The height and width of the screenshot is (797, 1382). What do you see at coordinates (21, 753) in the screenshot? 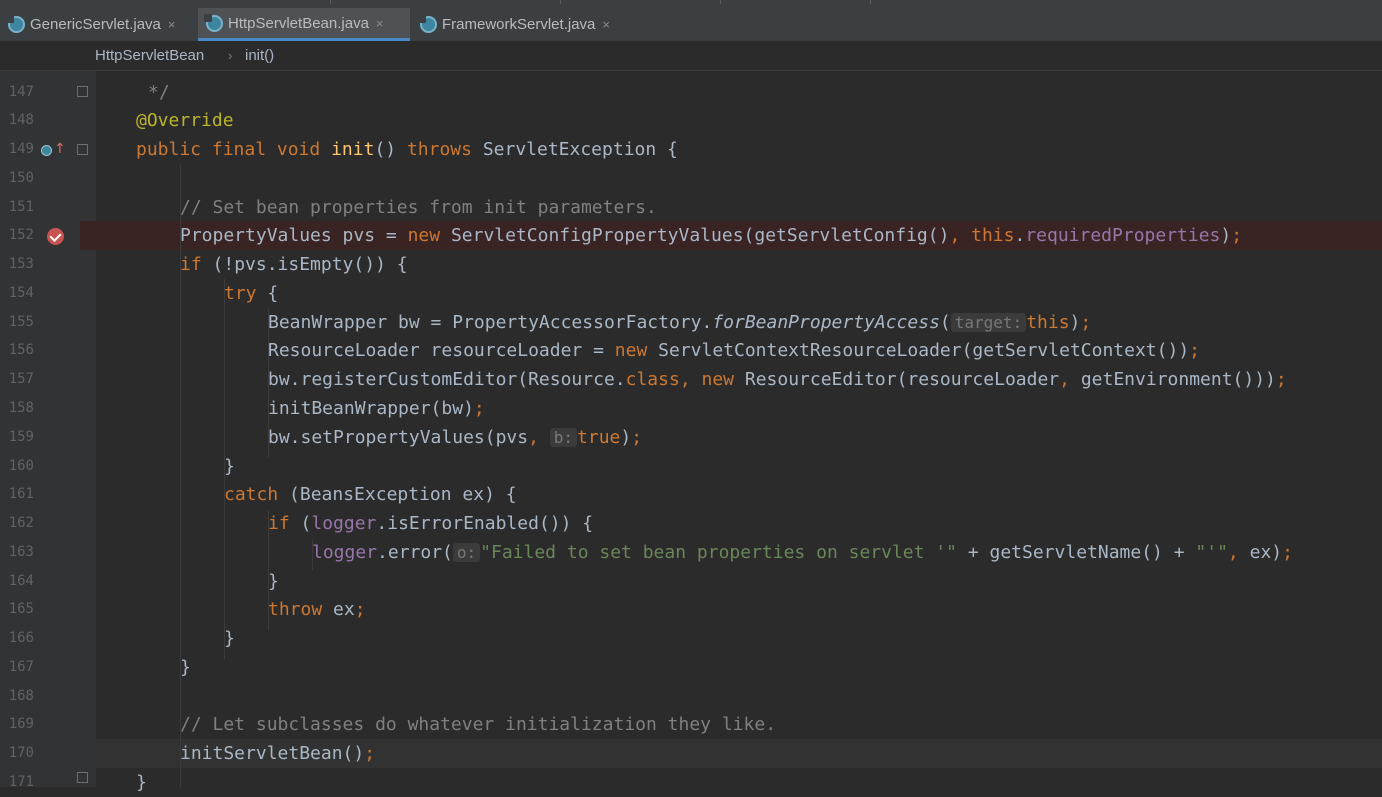
I see `line-number: 170` at bounding box center [21, 753].